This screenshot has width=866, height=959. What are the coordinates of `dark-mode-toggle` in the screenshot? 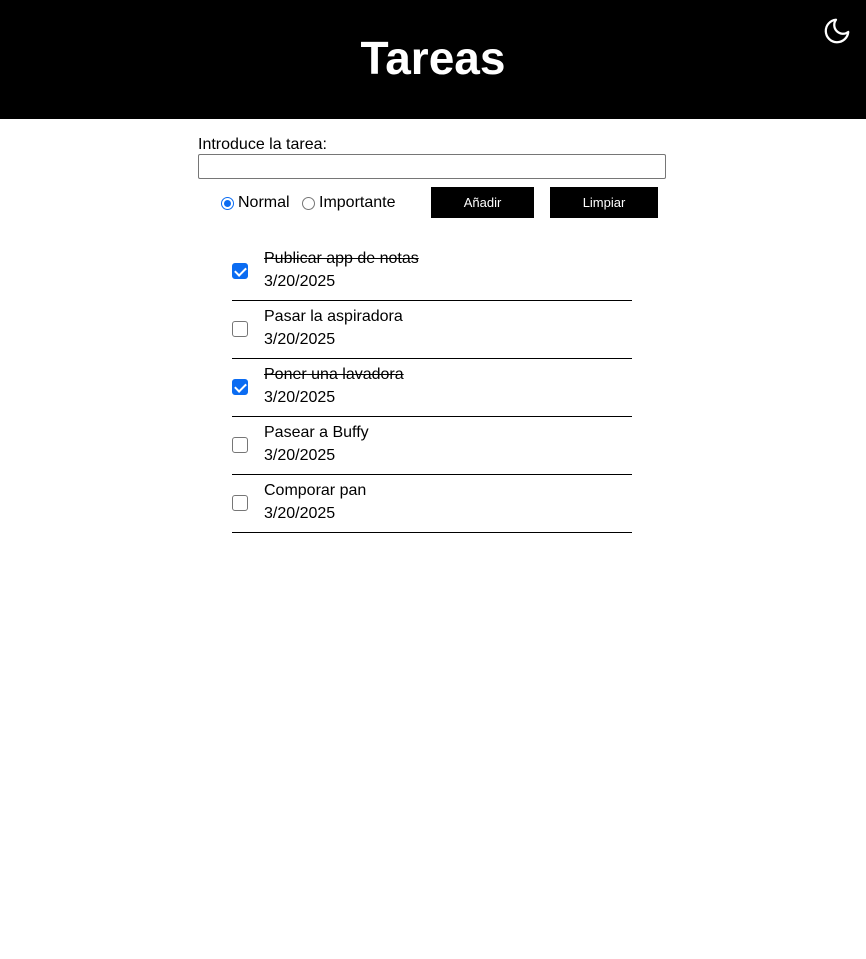 It's located at (837, 31).